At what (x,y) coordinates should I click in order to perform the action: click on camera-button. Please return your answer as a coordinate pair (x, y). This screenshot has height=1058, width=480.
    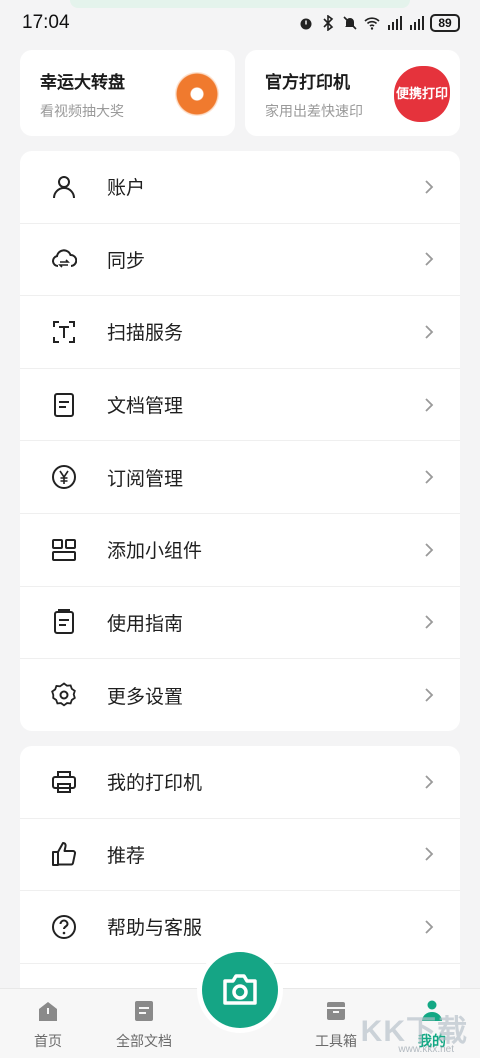
    Looking at the image, I should click on (240, 990).